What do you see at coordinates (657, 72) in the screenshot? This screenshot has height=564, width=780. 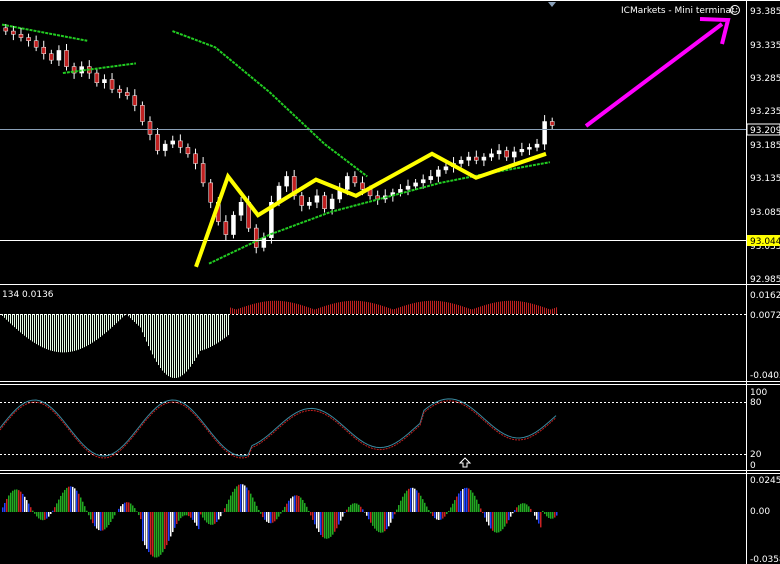 I see `up-arrow-drawing` at bounding box center [657, 72].